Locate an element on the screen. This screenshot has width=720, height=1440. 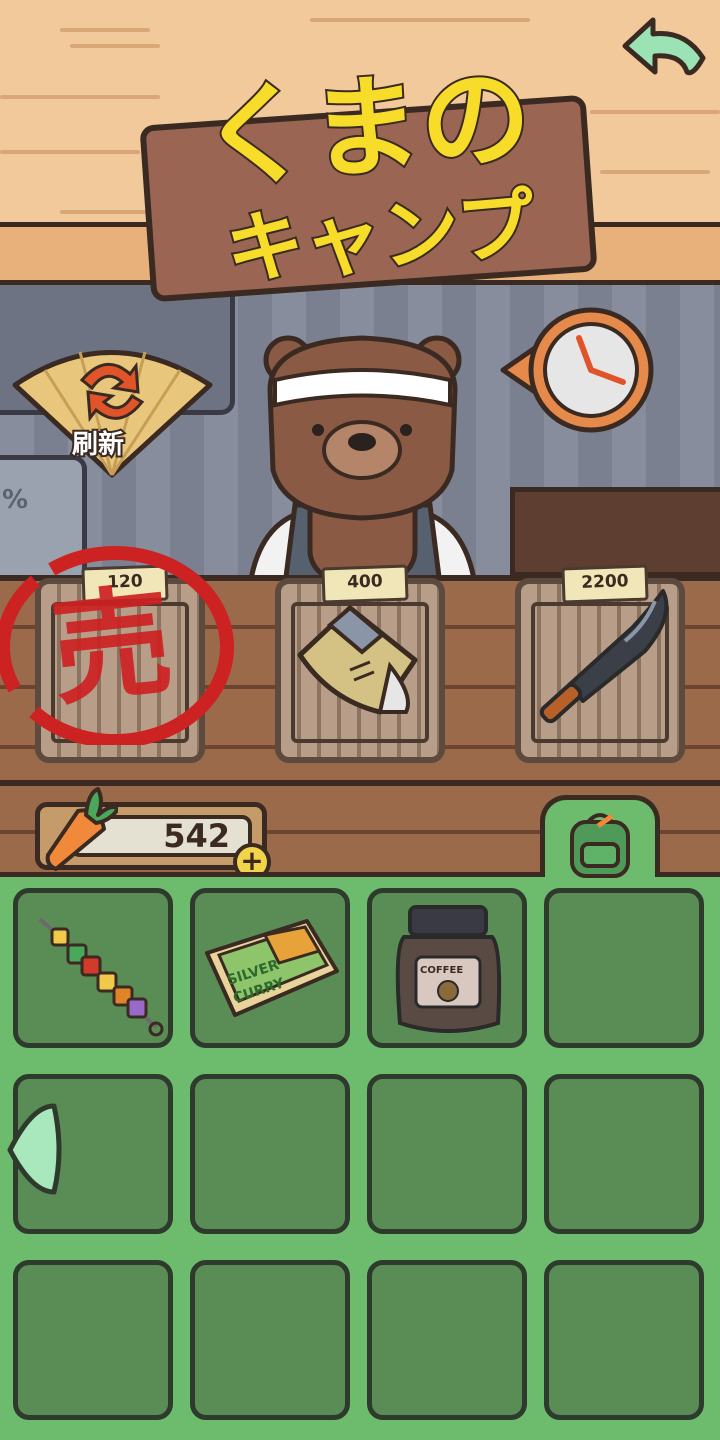
backpack-icon is located at coordinates (600, 845).